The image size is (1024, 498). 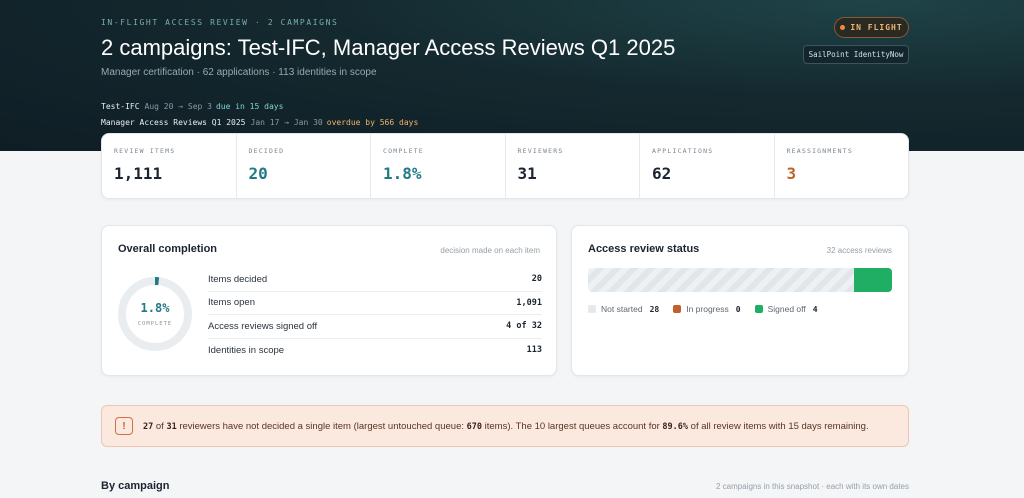 I want to click on stat-value: 4 of 32, so click(x=524, y=326).